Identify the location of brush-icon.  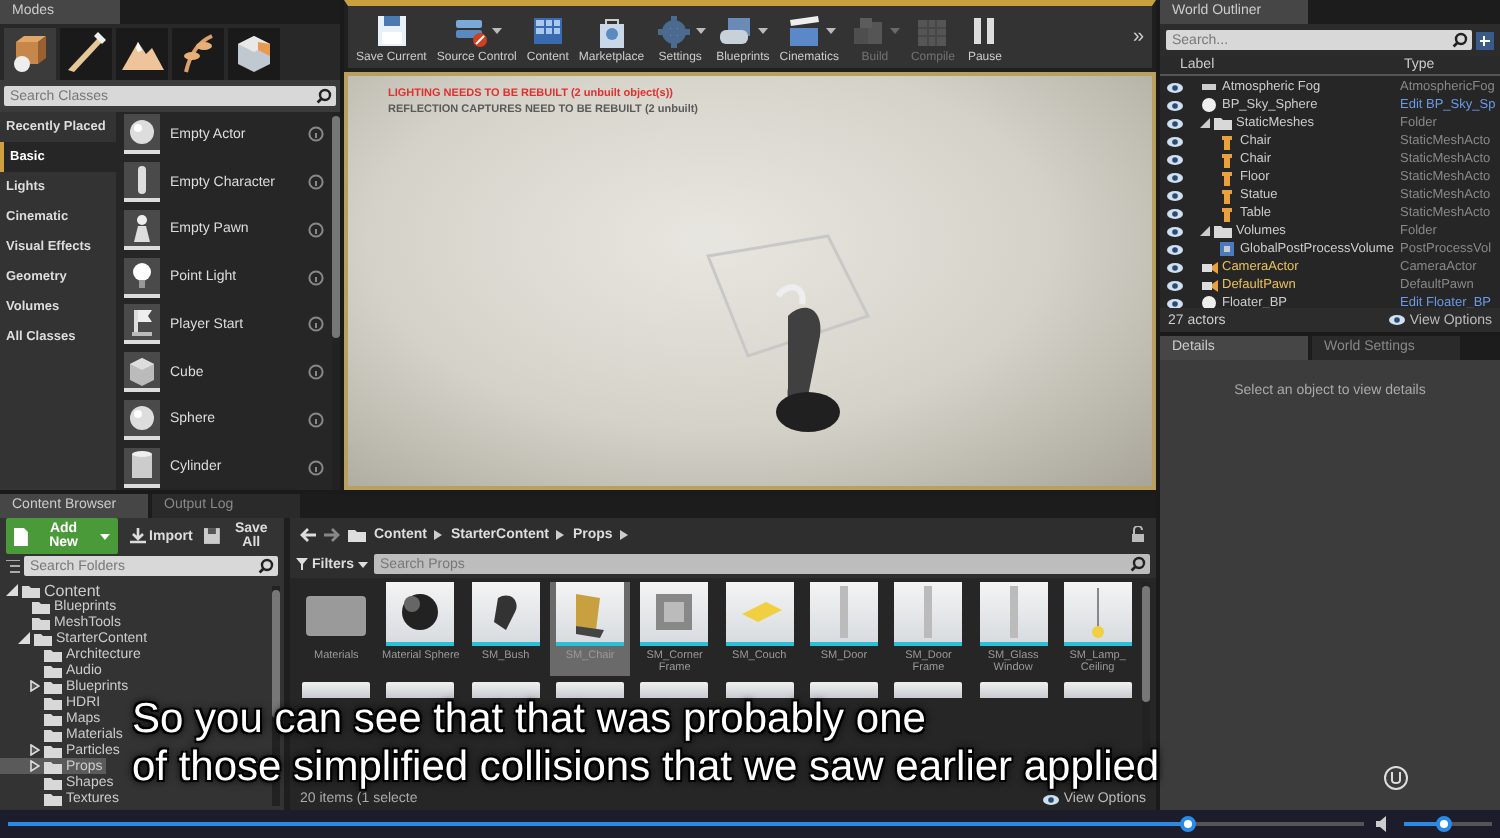
(86, 54).